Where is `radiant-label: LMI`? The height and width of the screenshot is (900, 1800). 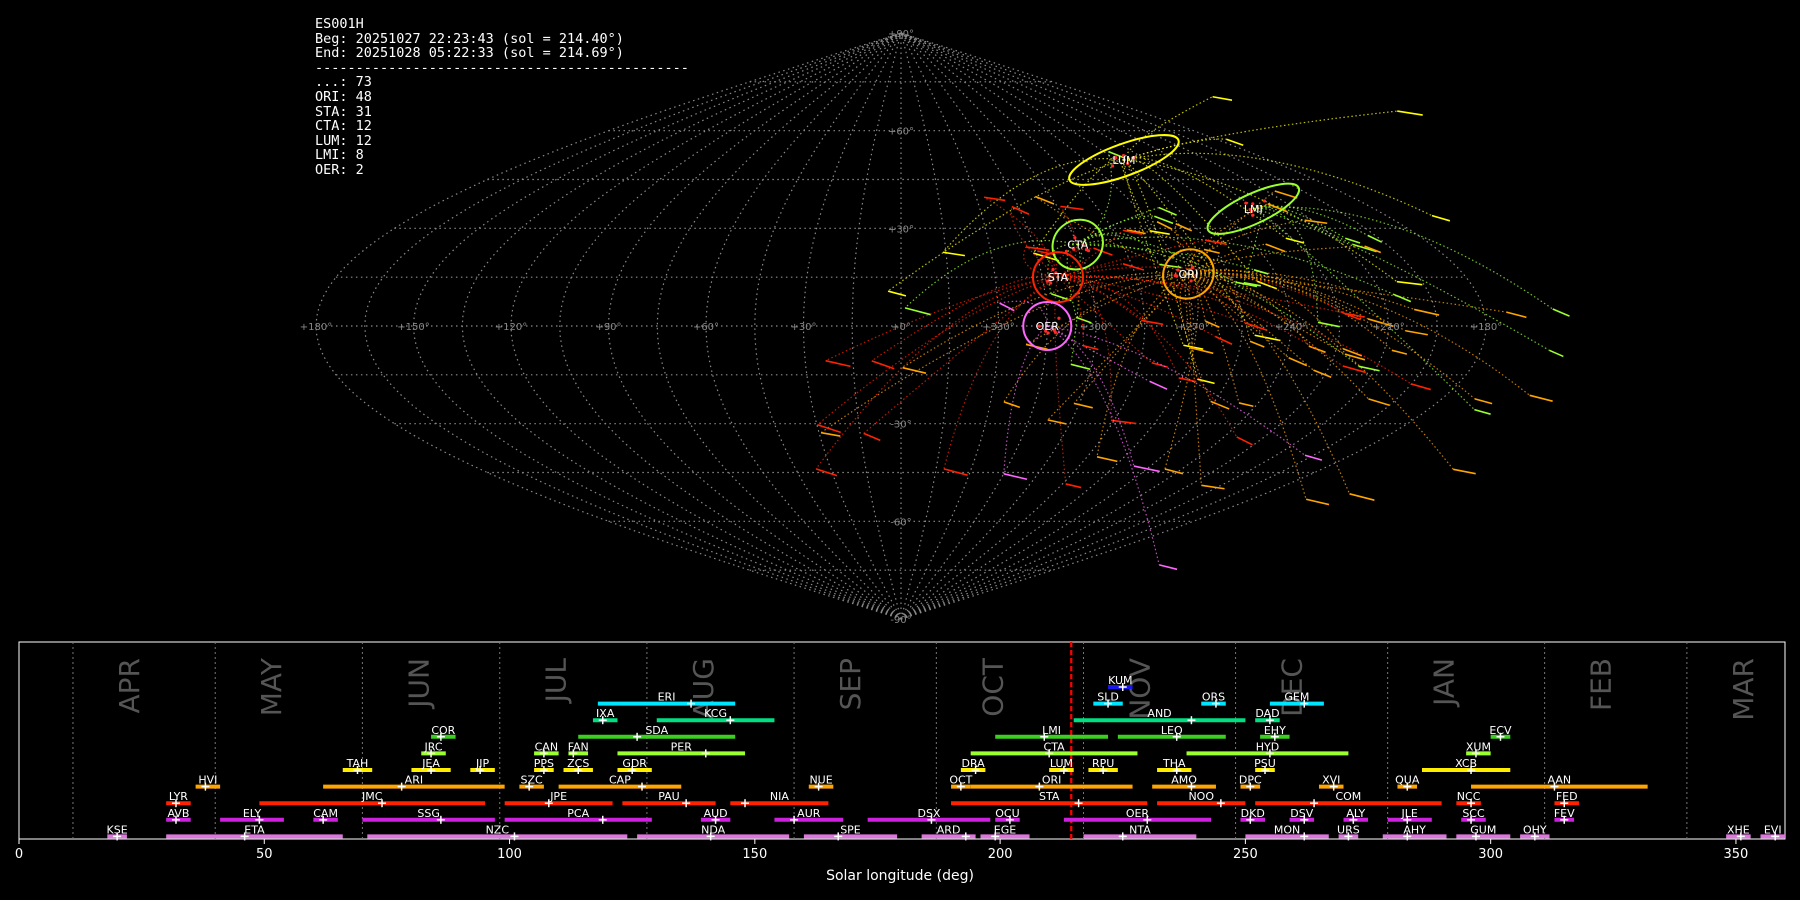
radiant-label: LMI is located at coordinates (1253, 209).